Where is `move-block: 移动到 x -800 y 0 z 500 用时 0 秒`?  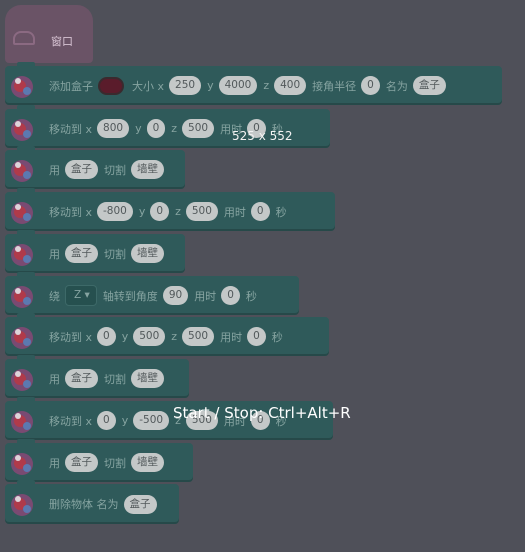
move-block: 移动到 x -800 y 0 z 500 用时 0 秒 is located at coordinates (170, 209).